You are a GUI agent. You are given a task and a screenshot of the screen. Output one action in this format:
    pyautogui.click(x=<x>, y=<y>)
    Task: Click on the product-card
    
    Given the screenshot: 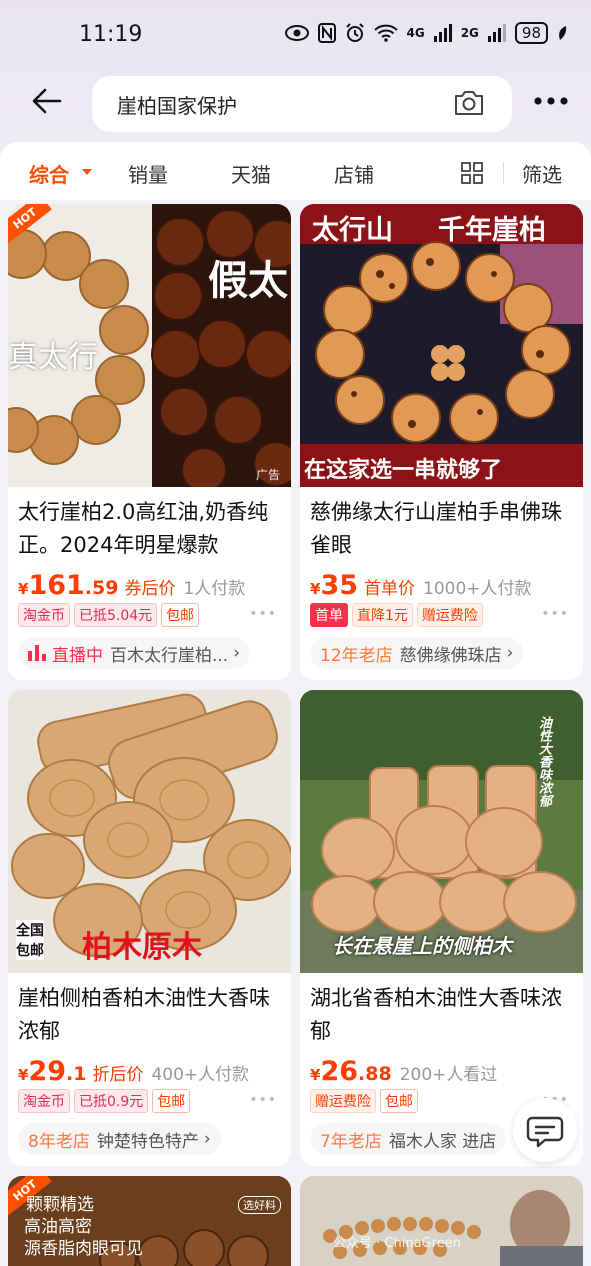 What is the action you would take?
    pyautogui.click(x=441, y=1221)
    